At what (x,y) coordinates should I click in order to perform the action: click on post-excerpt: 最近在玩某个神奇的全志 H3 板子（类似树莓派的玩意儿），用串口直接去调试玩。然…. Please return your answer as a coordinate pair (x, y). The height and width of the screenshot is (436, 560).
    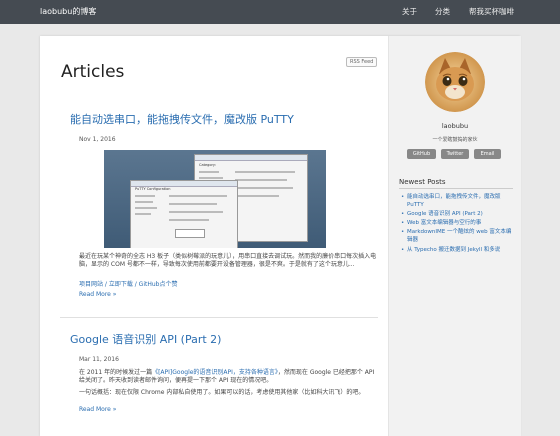
    Looking at the image, I should click on (228, 260).